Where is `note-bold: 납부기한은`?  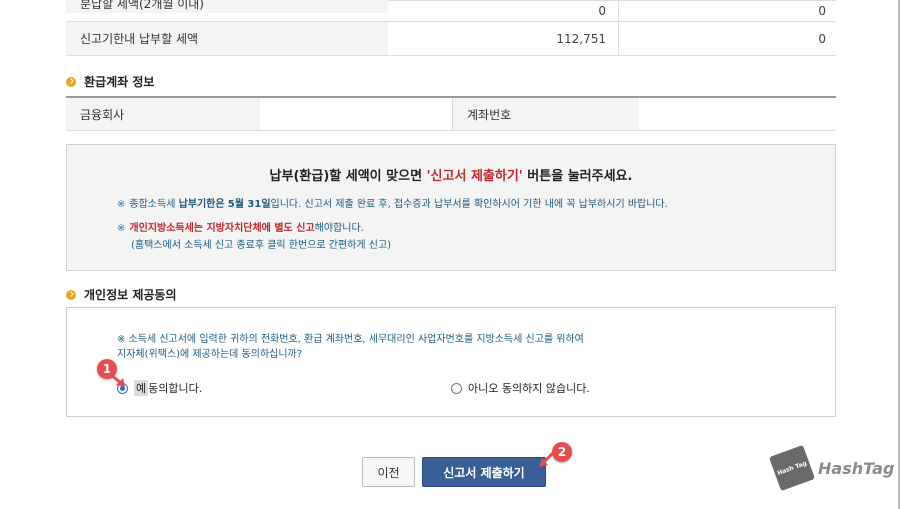 note-bold: 납부기한은 is located at coordinates (201, 204).